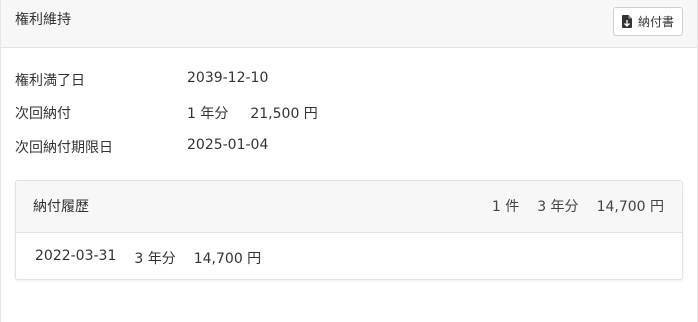 This screenshot has width=698, height=322. I want to click on history-row-amount: 14,700 円, so click(227, 259).